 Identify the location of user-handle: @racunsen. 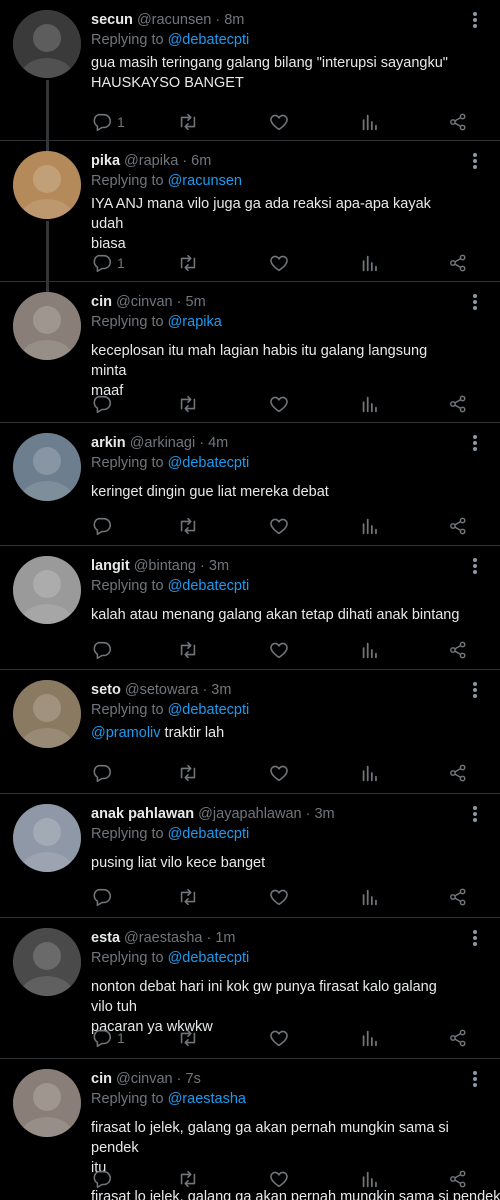
(172, 20).